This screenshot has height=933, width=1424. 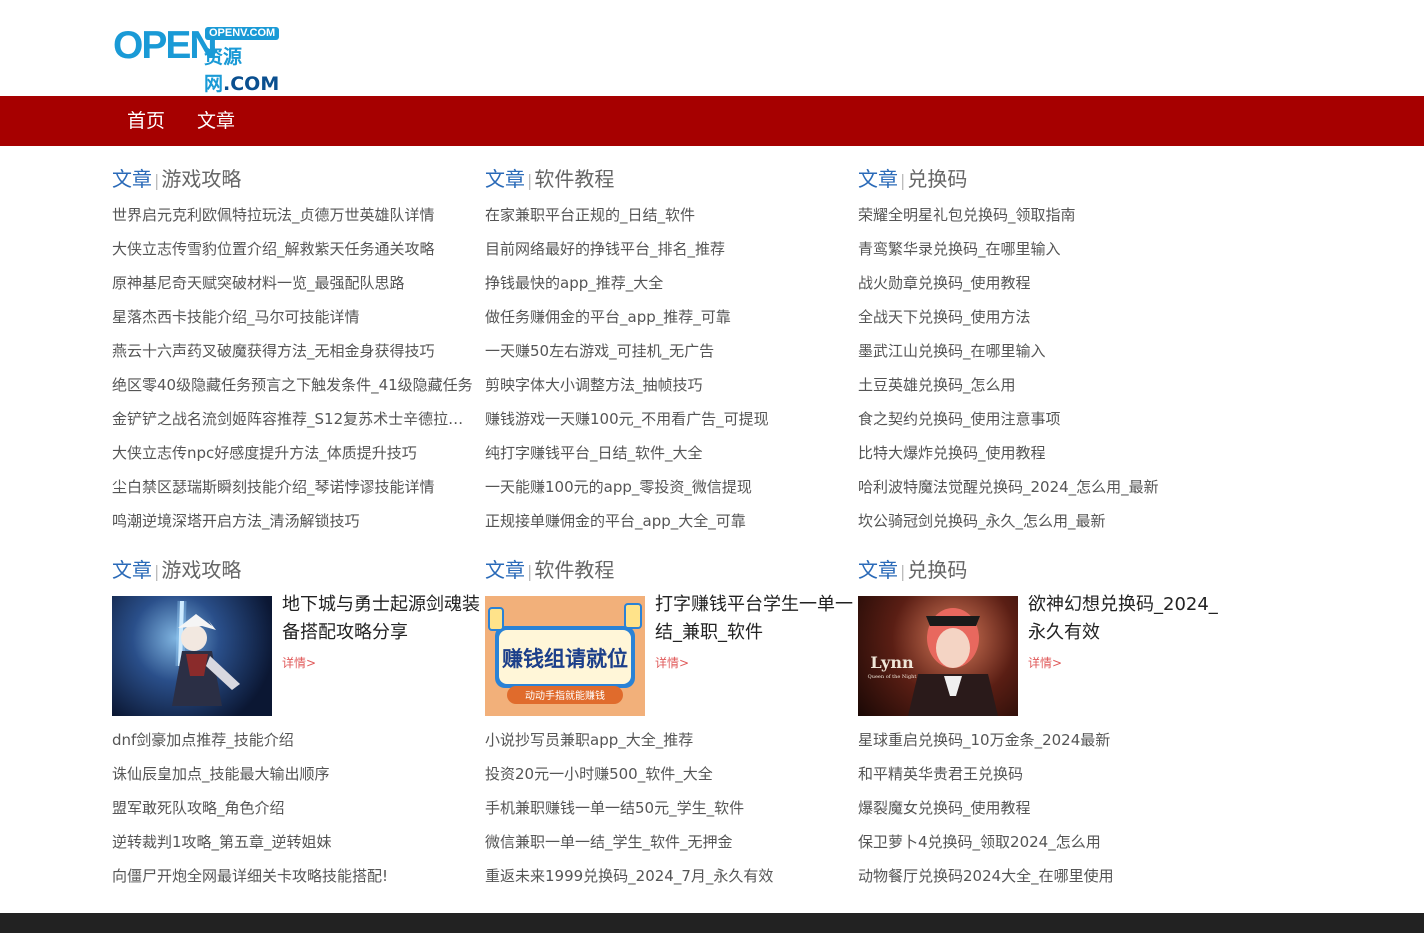 What do you see at coordinates (216, 121) in the screenshot?
I see `nav-article: 文章` at bounding box center [216, 121].